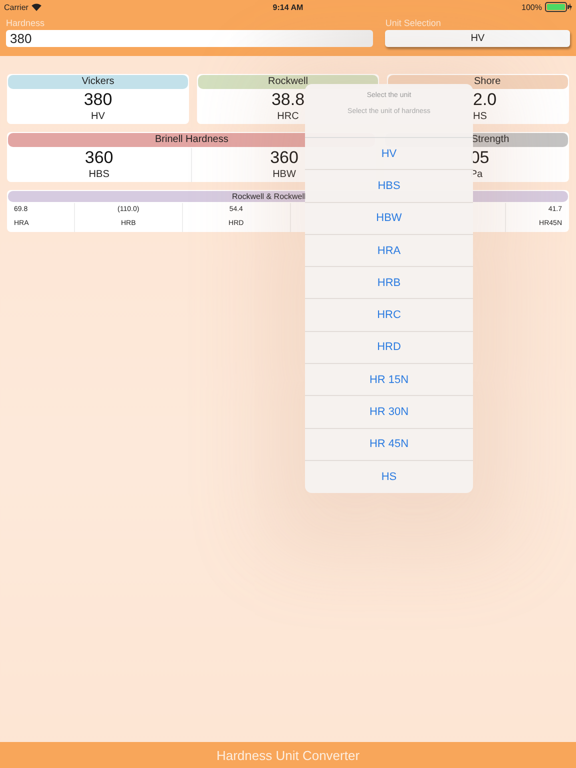  What do you see at coordinates (389, 218) in the screenshot?
I see `unit-option: HBW` at bounding box center [389, 218].